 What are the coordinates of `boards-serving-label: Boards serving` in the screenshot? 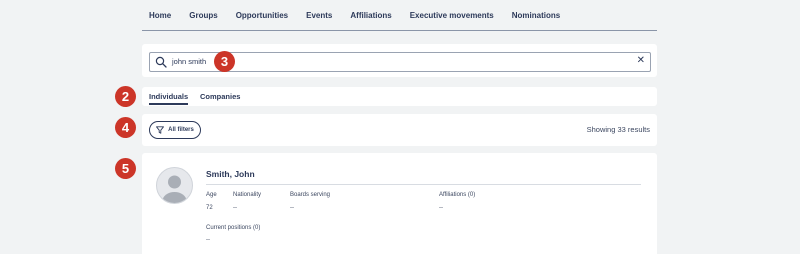 It's located at (310, 195).